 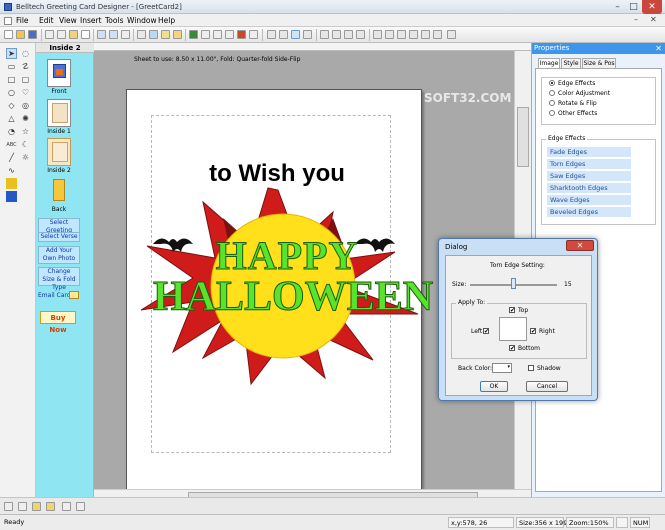 What do you see at coordinates (502, 368) in the screenshot?
I see `back-color-picker: ▾` at bounding box center [502, 368].